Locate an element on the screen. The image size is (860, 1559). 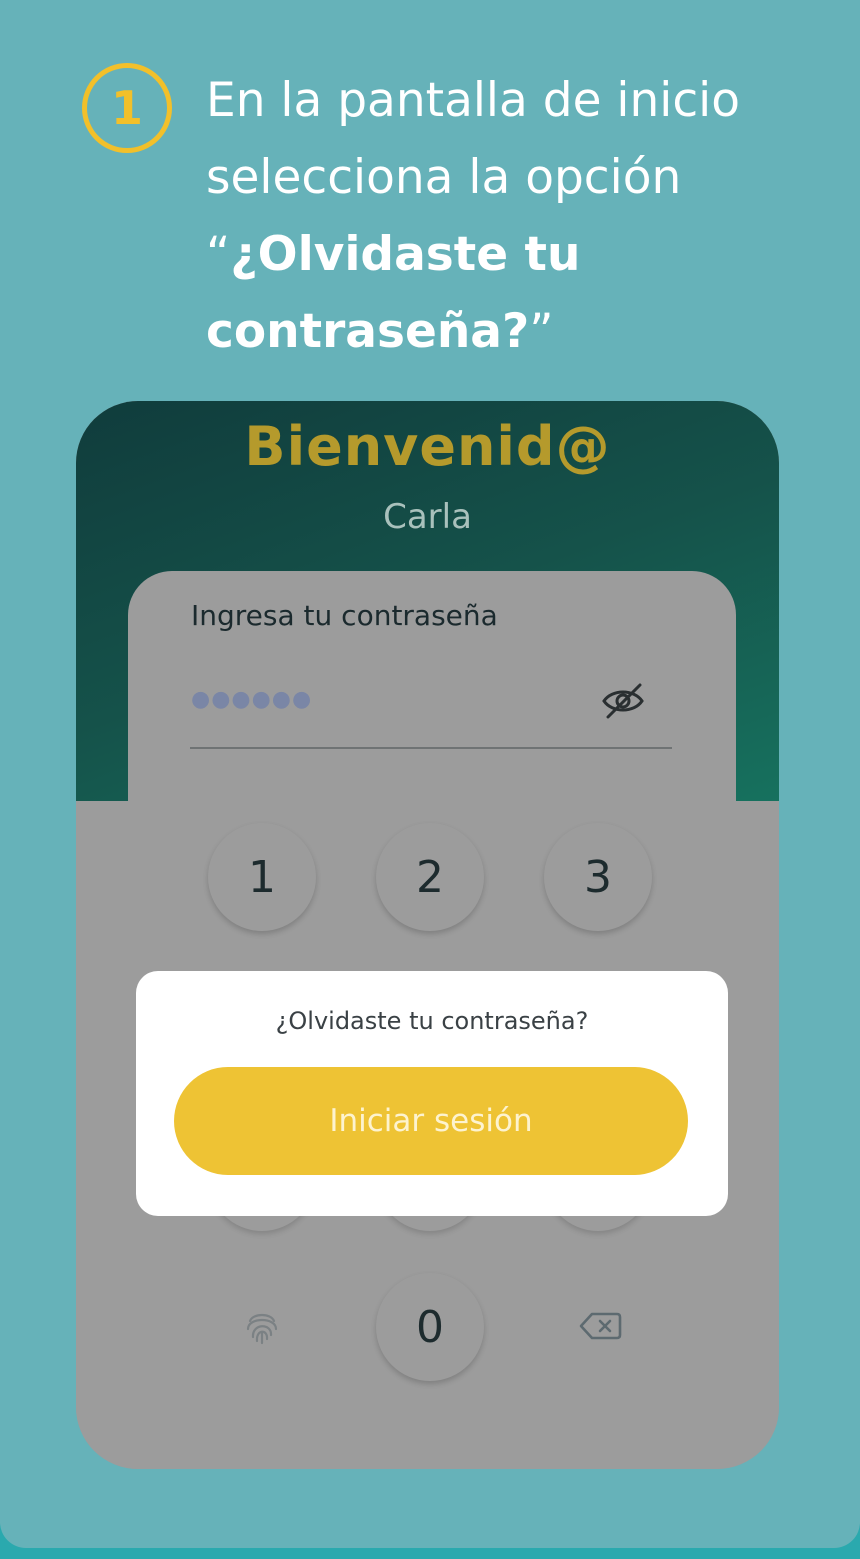
key-0: 0 is located at coordinates (430, 1327).